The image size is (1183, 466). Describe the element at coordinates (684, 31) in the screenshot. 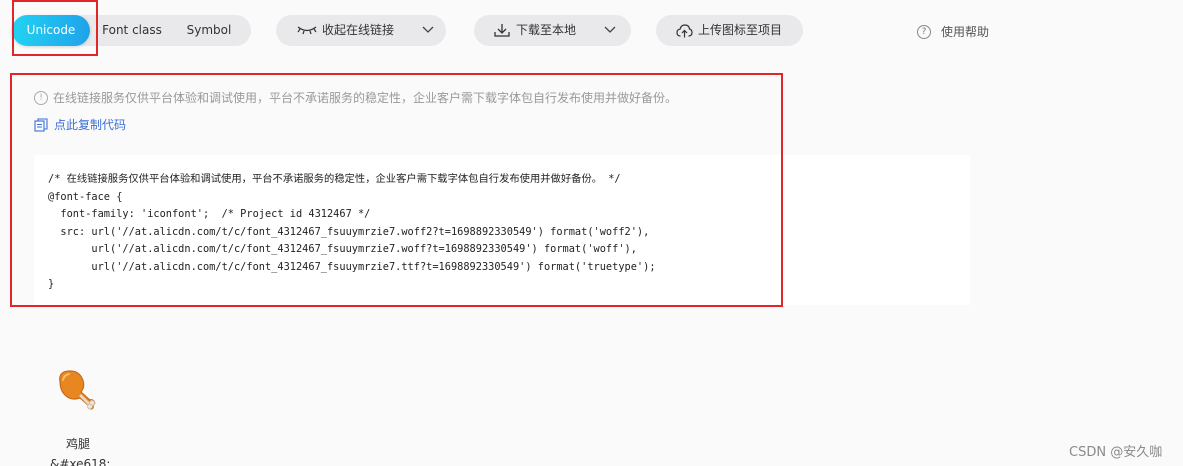

I see `cloud-upload-icon` at that location.